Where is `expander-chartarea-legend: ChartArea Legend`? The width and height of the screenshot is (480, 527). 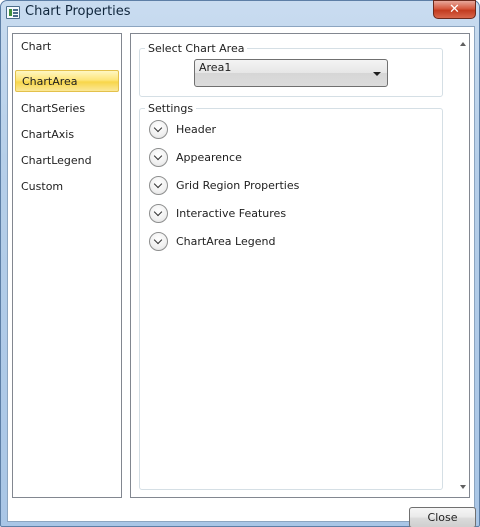 expander-chartarea-legend: ChartArea Legend is located at coordinates (279, 242).